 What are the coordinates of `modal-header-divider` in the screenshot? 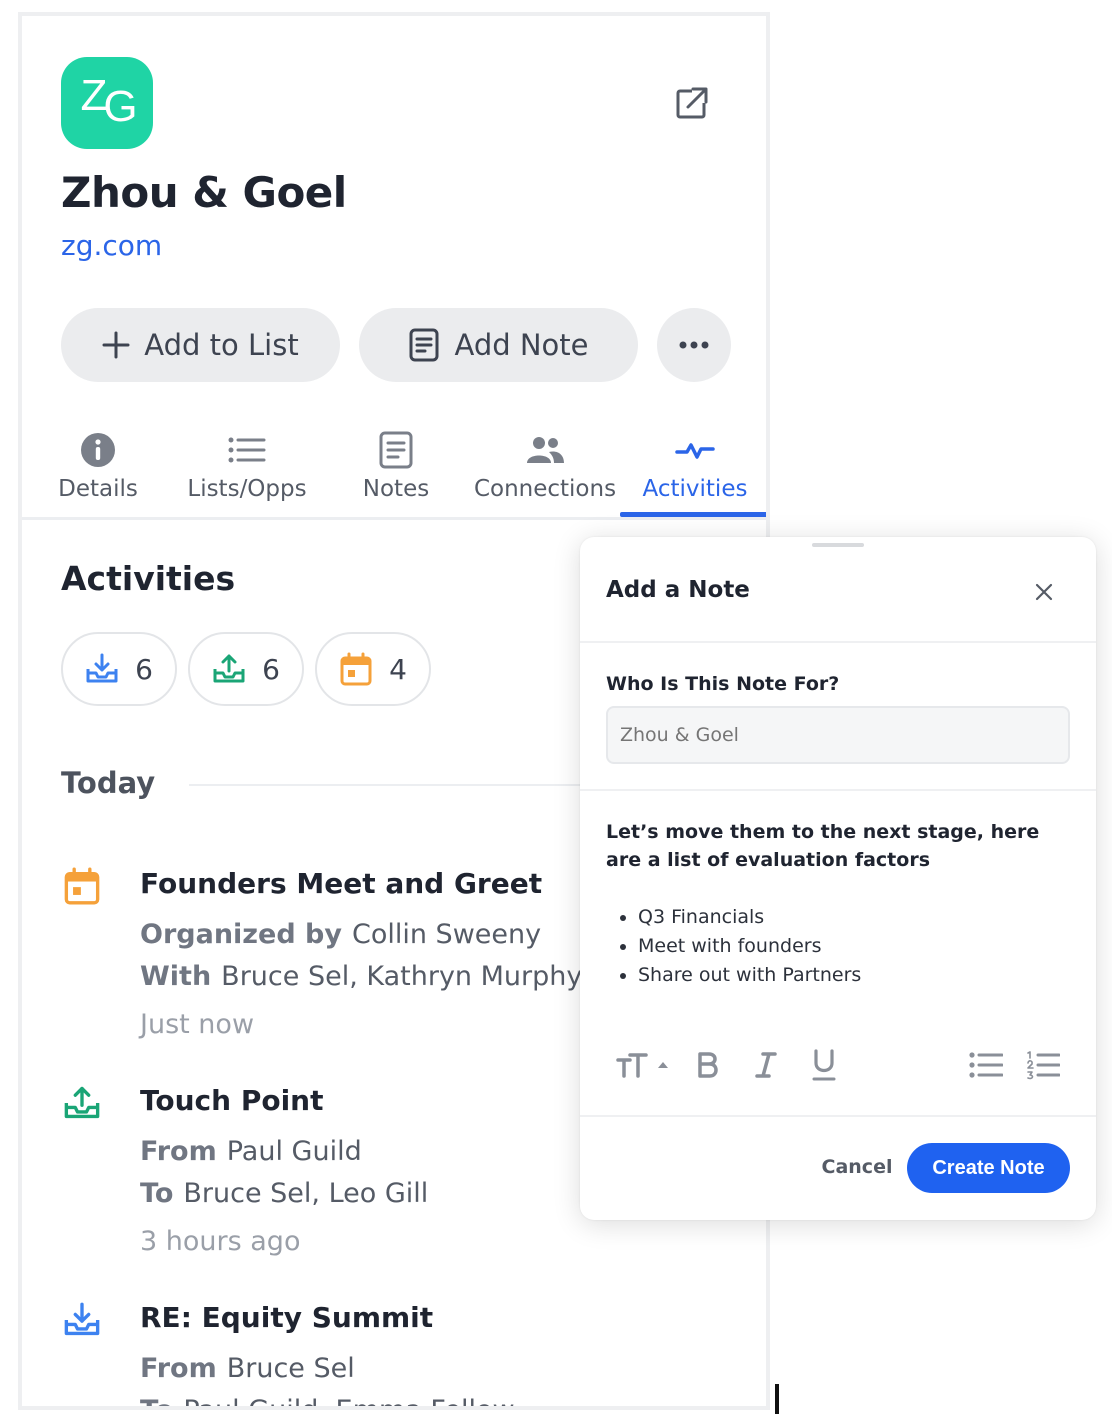 It's located at (838, 642).